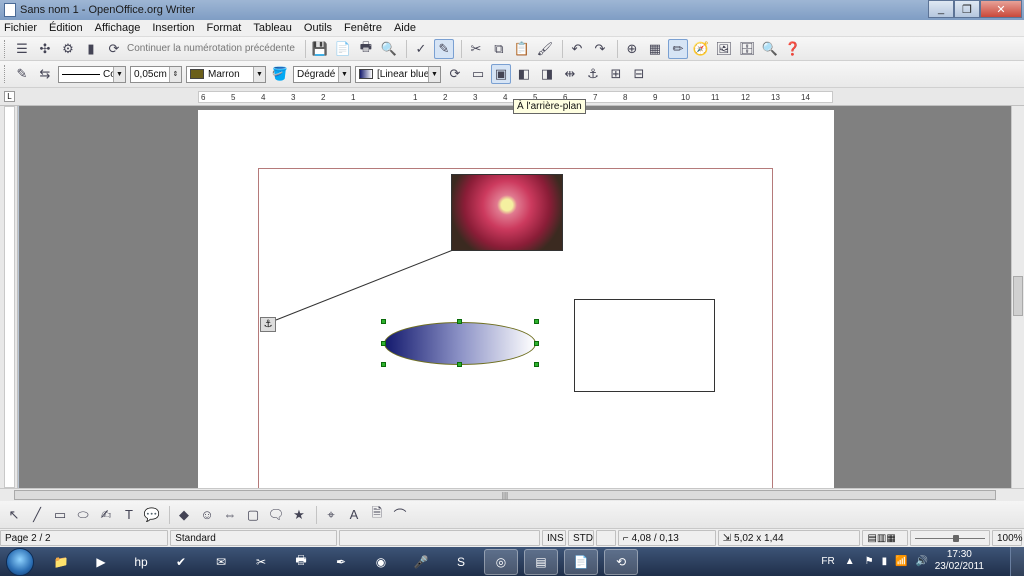  I want to click on restart-numbering-icon: ▮, so click(91, 49).